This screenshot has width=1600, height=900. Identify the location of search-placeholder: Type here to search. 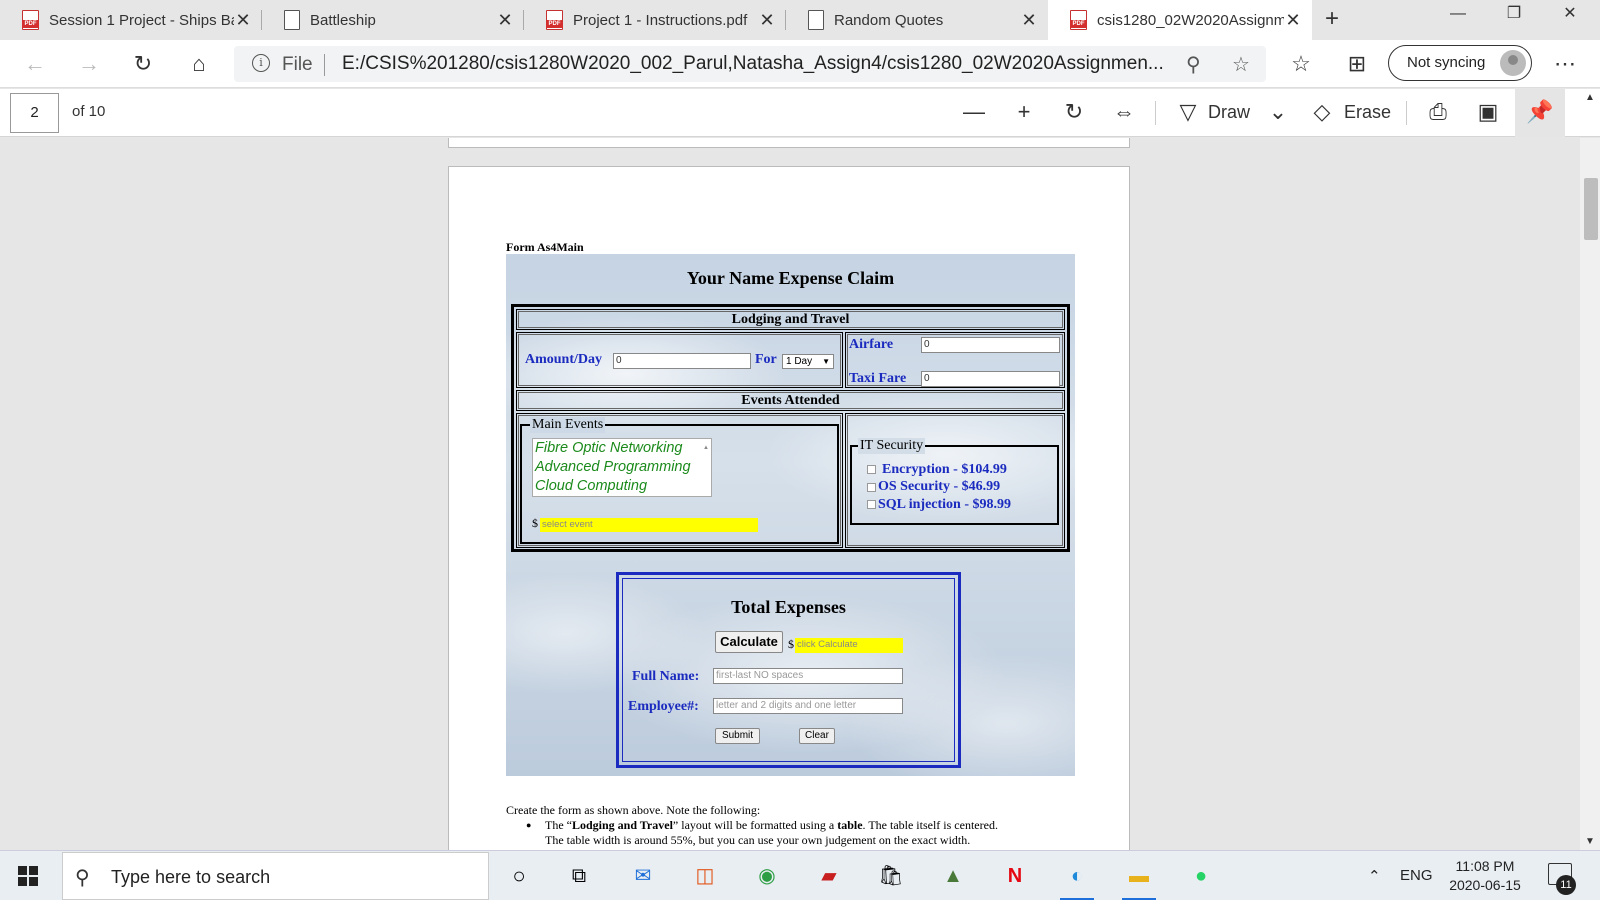
(191, 877).